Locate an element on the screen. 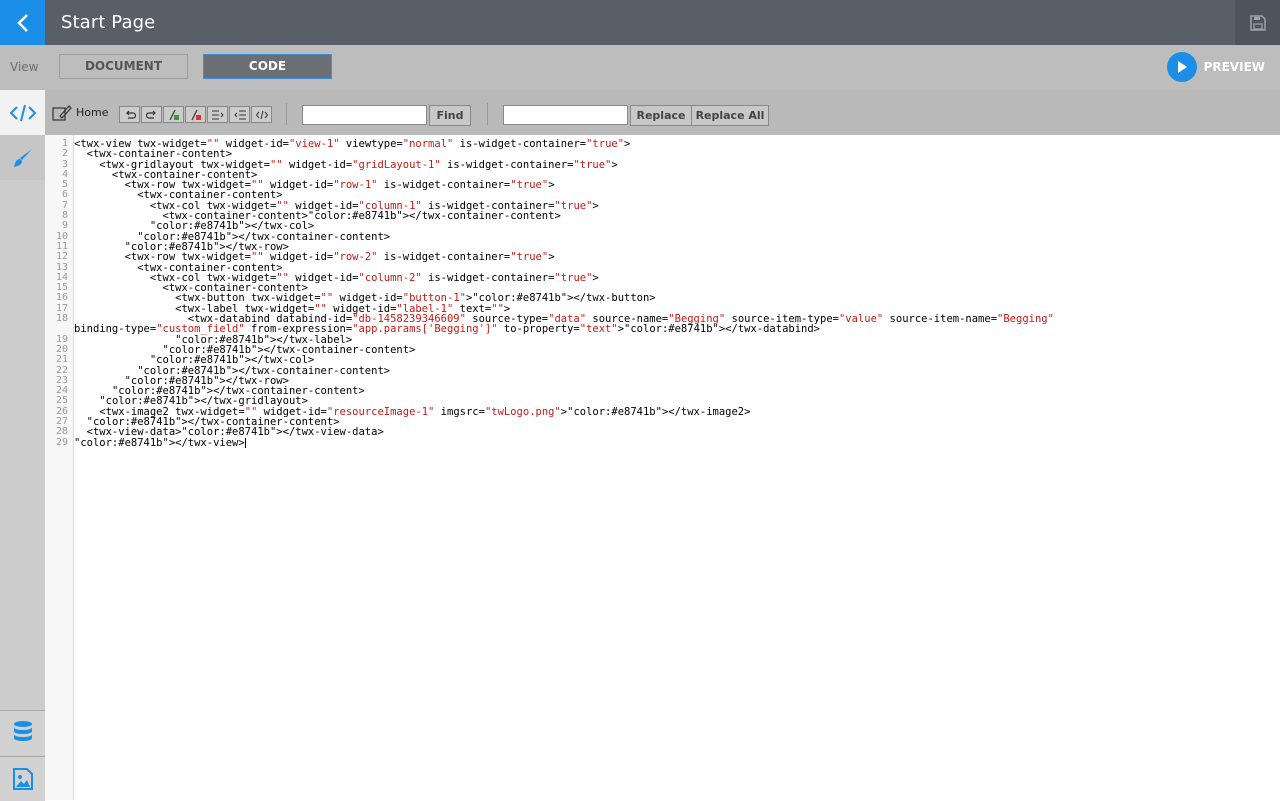 The height and width of the screenshot is (801, 1280). line-number: 21 is located at coordinates (61, 360).